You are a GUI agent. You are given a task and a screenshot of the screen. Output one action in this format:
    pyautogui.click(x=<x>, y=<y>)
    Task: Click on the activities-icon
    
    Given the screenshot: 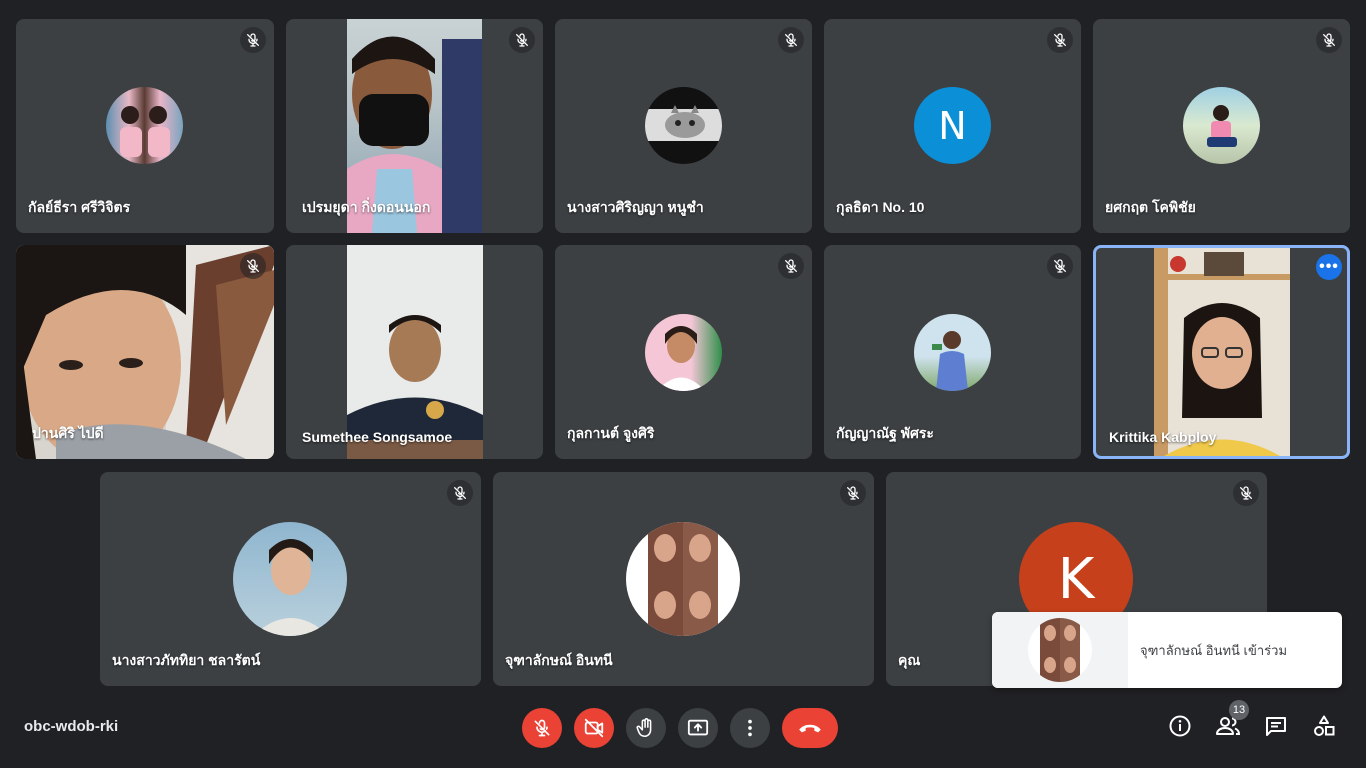 What is the action you would take?
    pyautogui.click(x=1324, y=725)
    